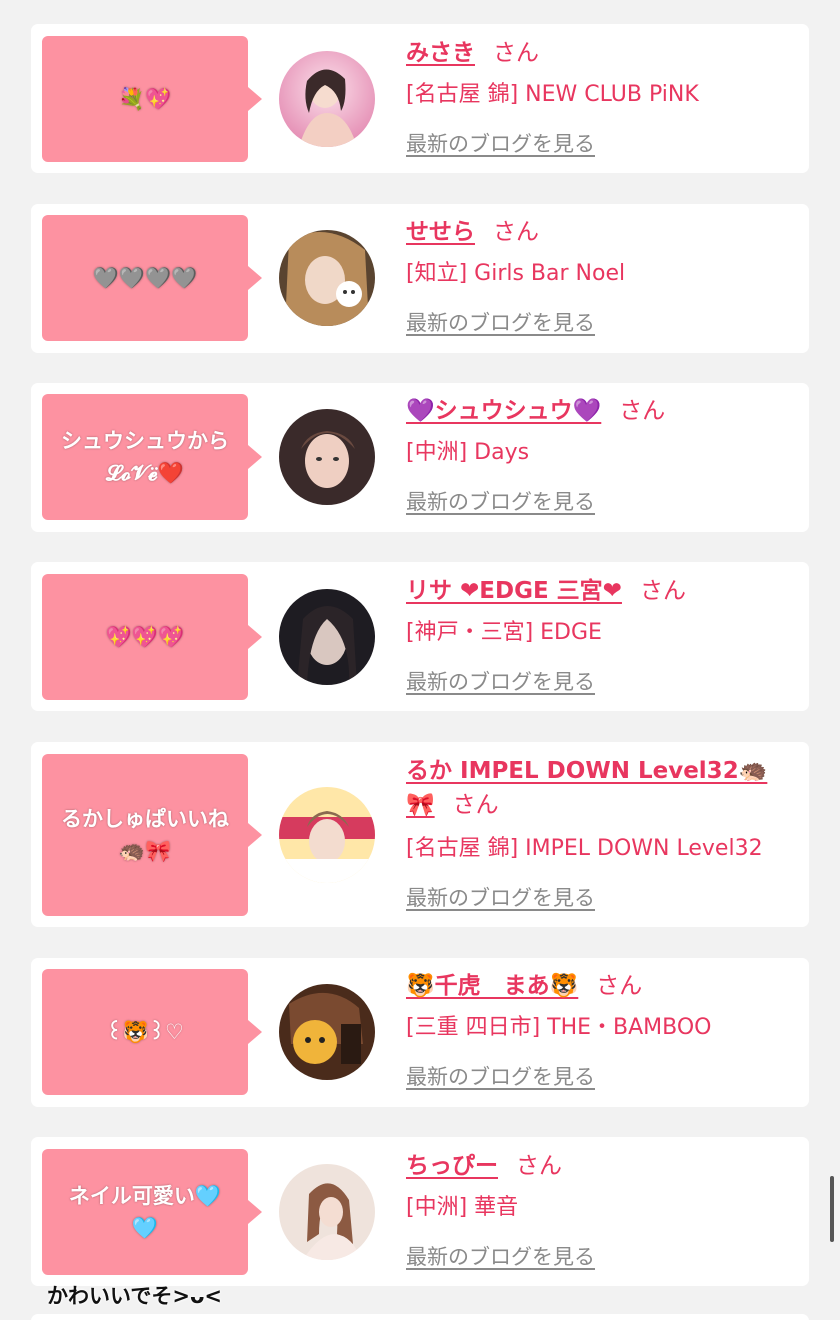  Describe the element at coordinates (559, 1027) in the screenshot. I see `shop-label: [三重 四日市] THE・BAMBOO` at that location.